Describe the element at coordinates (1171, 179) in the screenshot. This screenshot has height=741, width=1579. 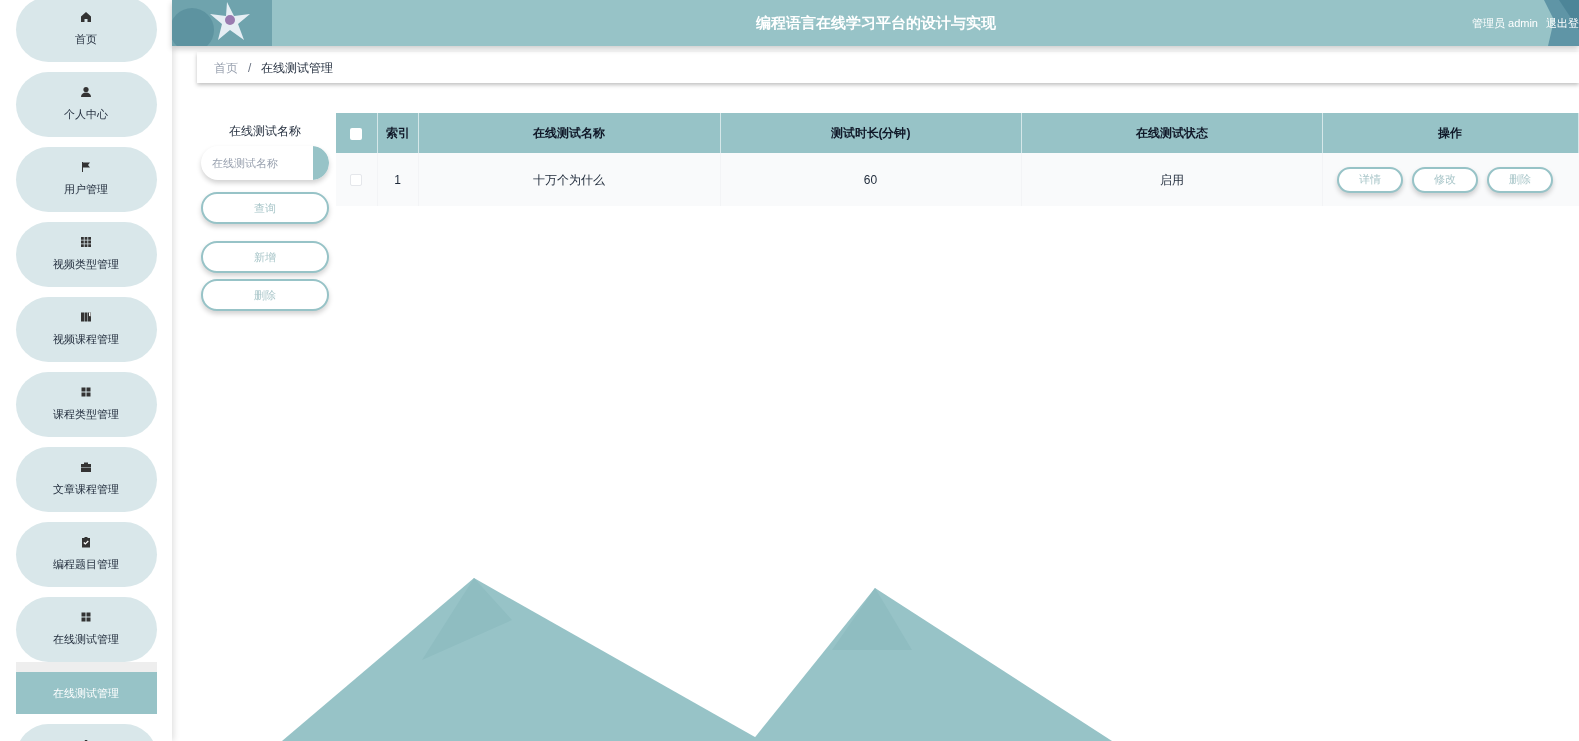
I see `table-cell: 启用` at that location.